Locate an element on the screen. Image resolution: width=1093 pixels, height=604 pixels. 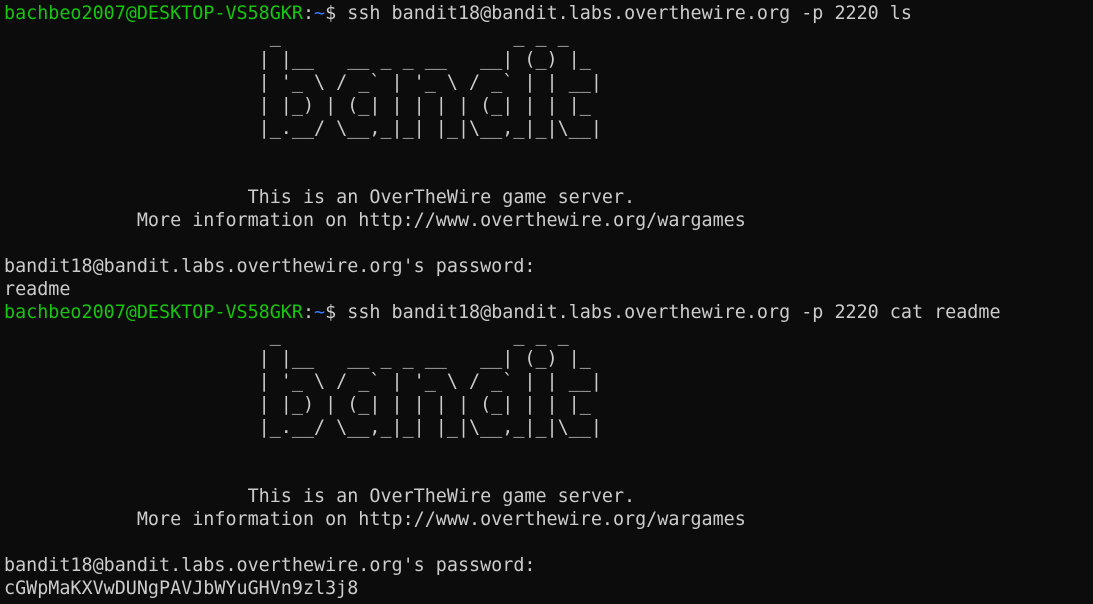
command-output: readme is located at coordinates (37, 289).